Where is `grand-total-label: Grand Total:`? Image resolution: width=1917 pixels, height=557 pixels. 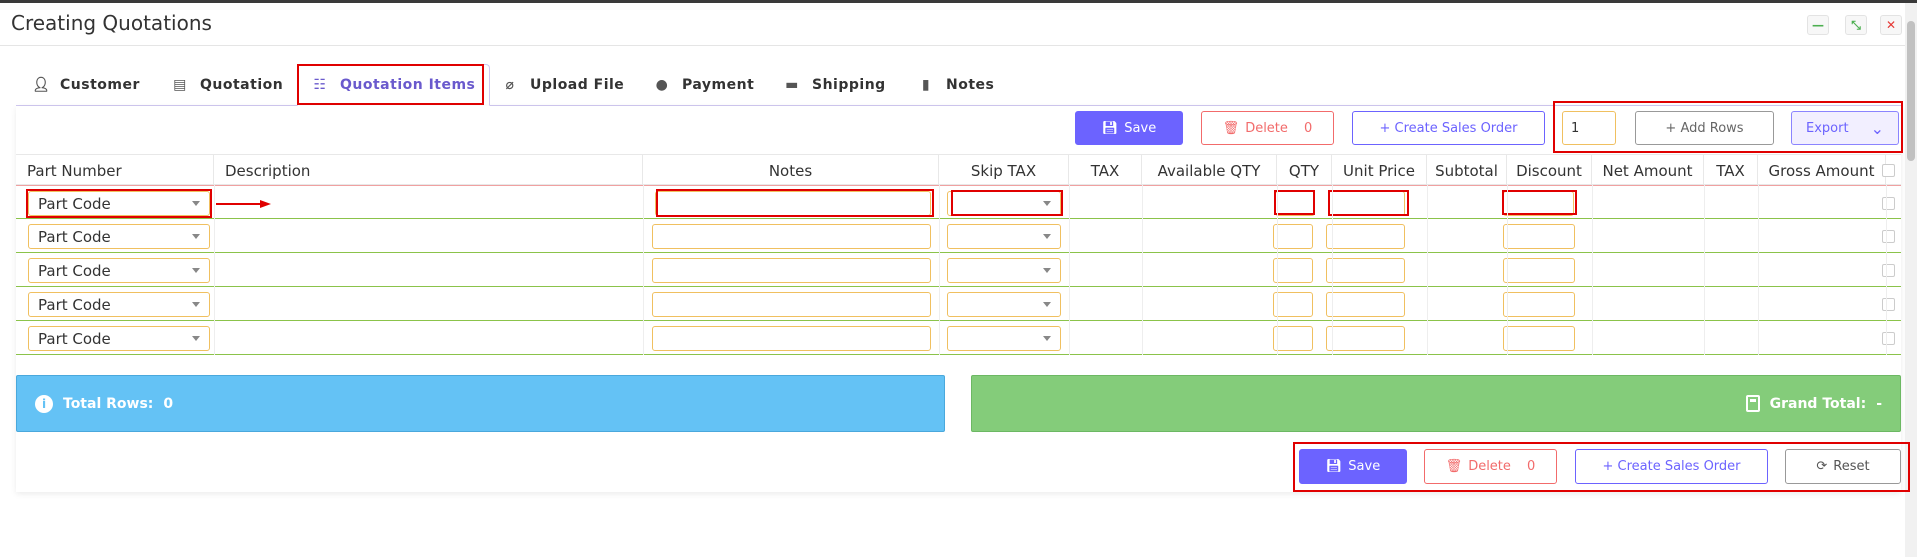 grand-total-label: Grand Total: is located at coordinates (1818, 403).